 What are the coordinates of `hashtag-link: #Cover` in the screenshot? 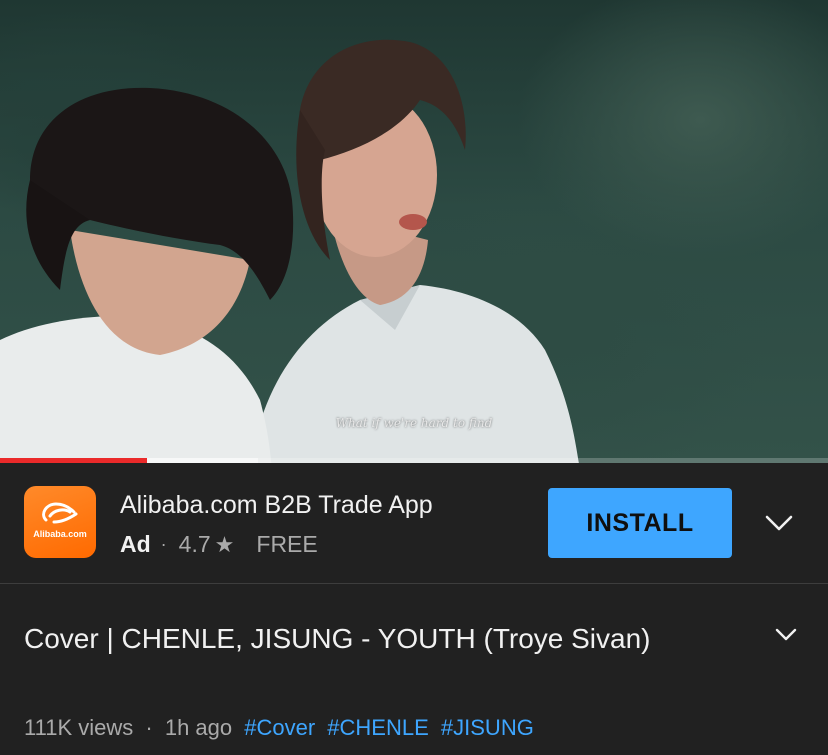 It's located at (279, 727).